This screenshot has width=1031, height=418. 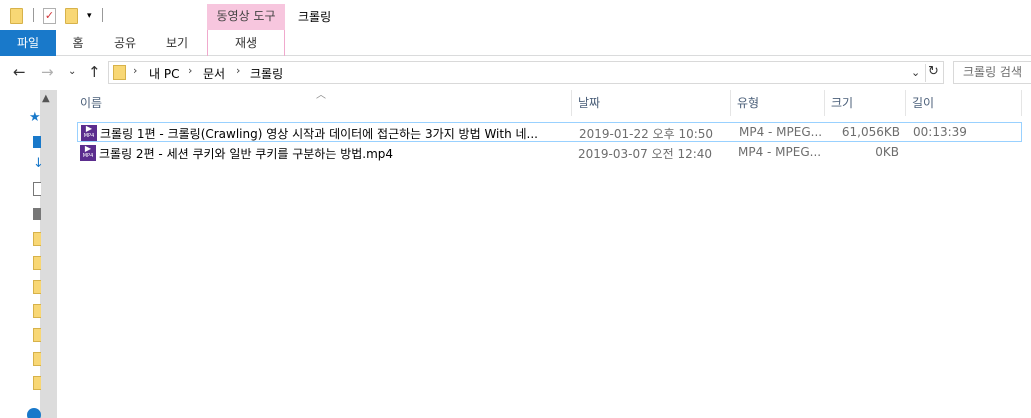 What do you see at coordinates (315, 17) in the screenshot?
I see `window-title: 크롤링` at bounding box center [315, 17].